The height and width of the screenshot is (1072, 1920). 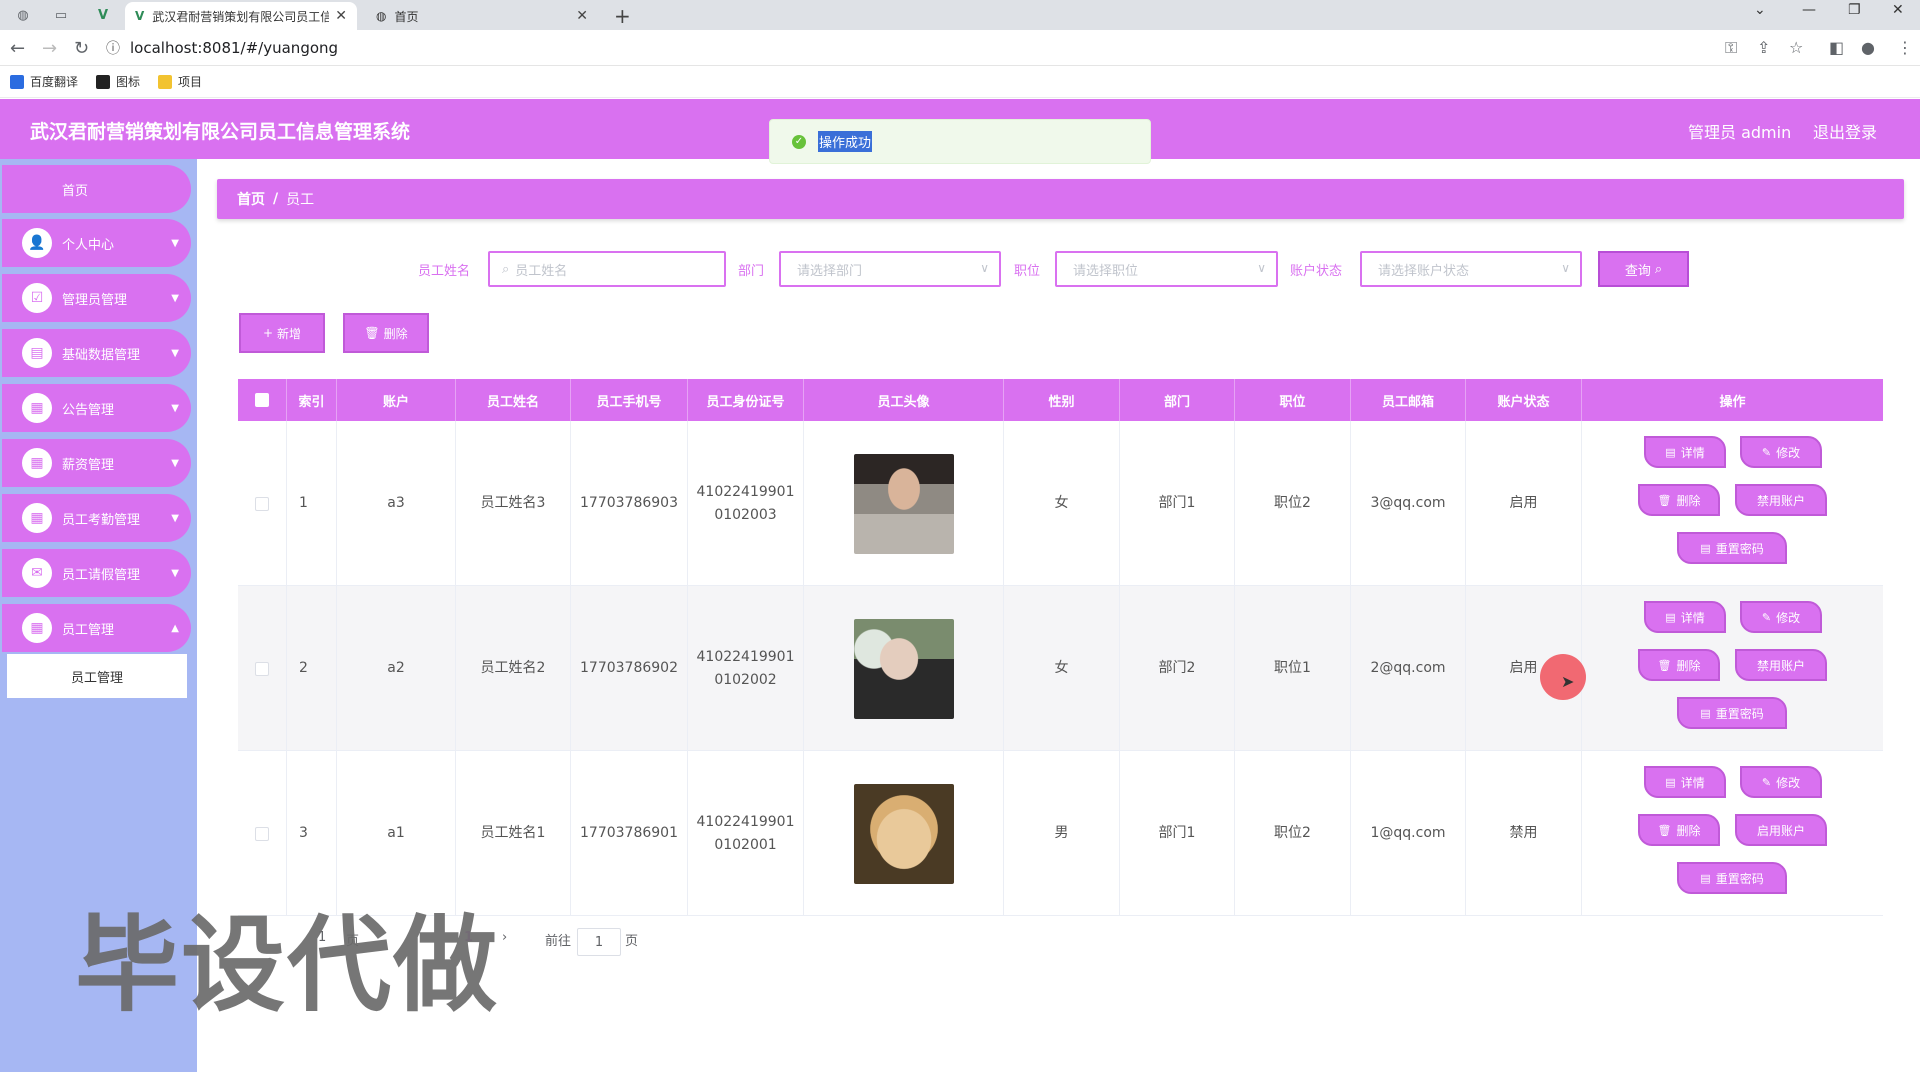 I want to click on sidebar-item-admin: ☑ 管理员管理 ▼, so click(x=96, y=298).